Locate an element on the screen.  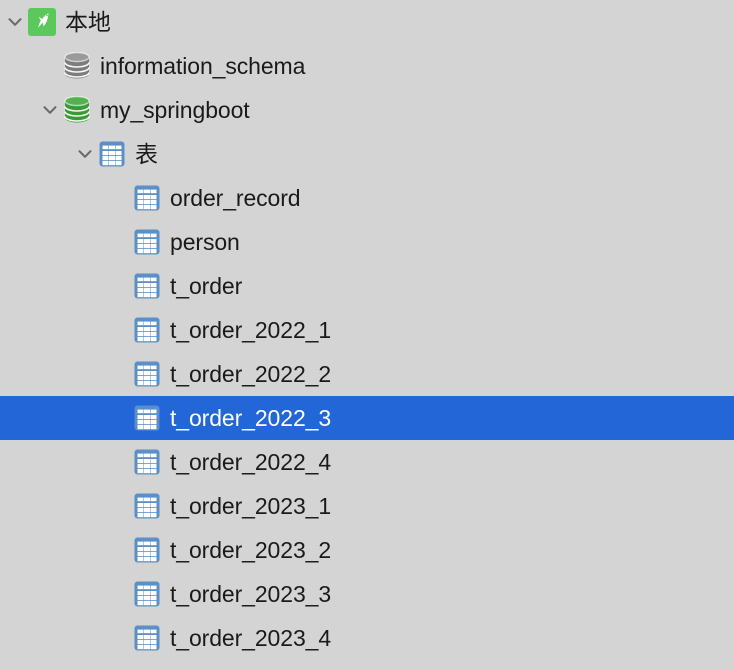
tree-item-label: t_order_2022_1 is located at coordinates (251, 330).